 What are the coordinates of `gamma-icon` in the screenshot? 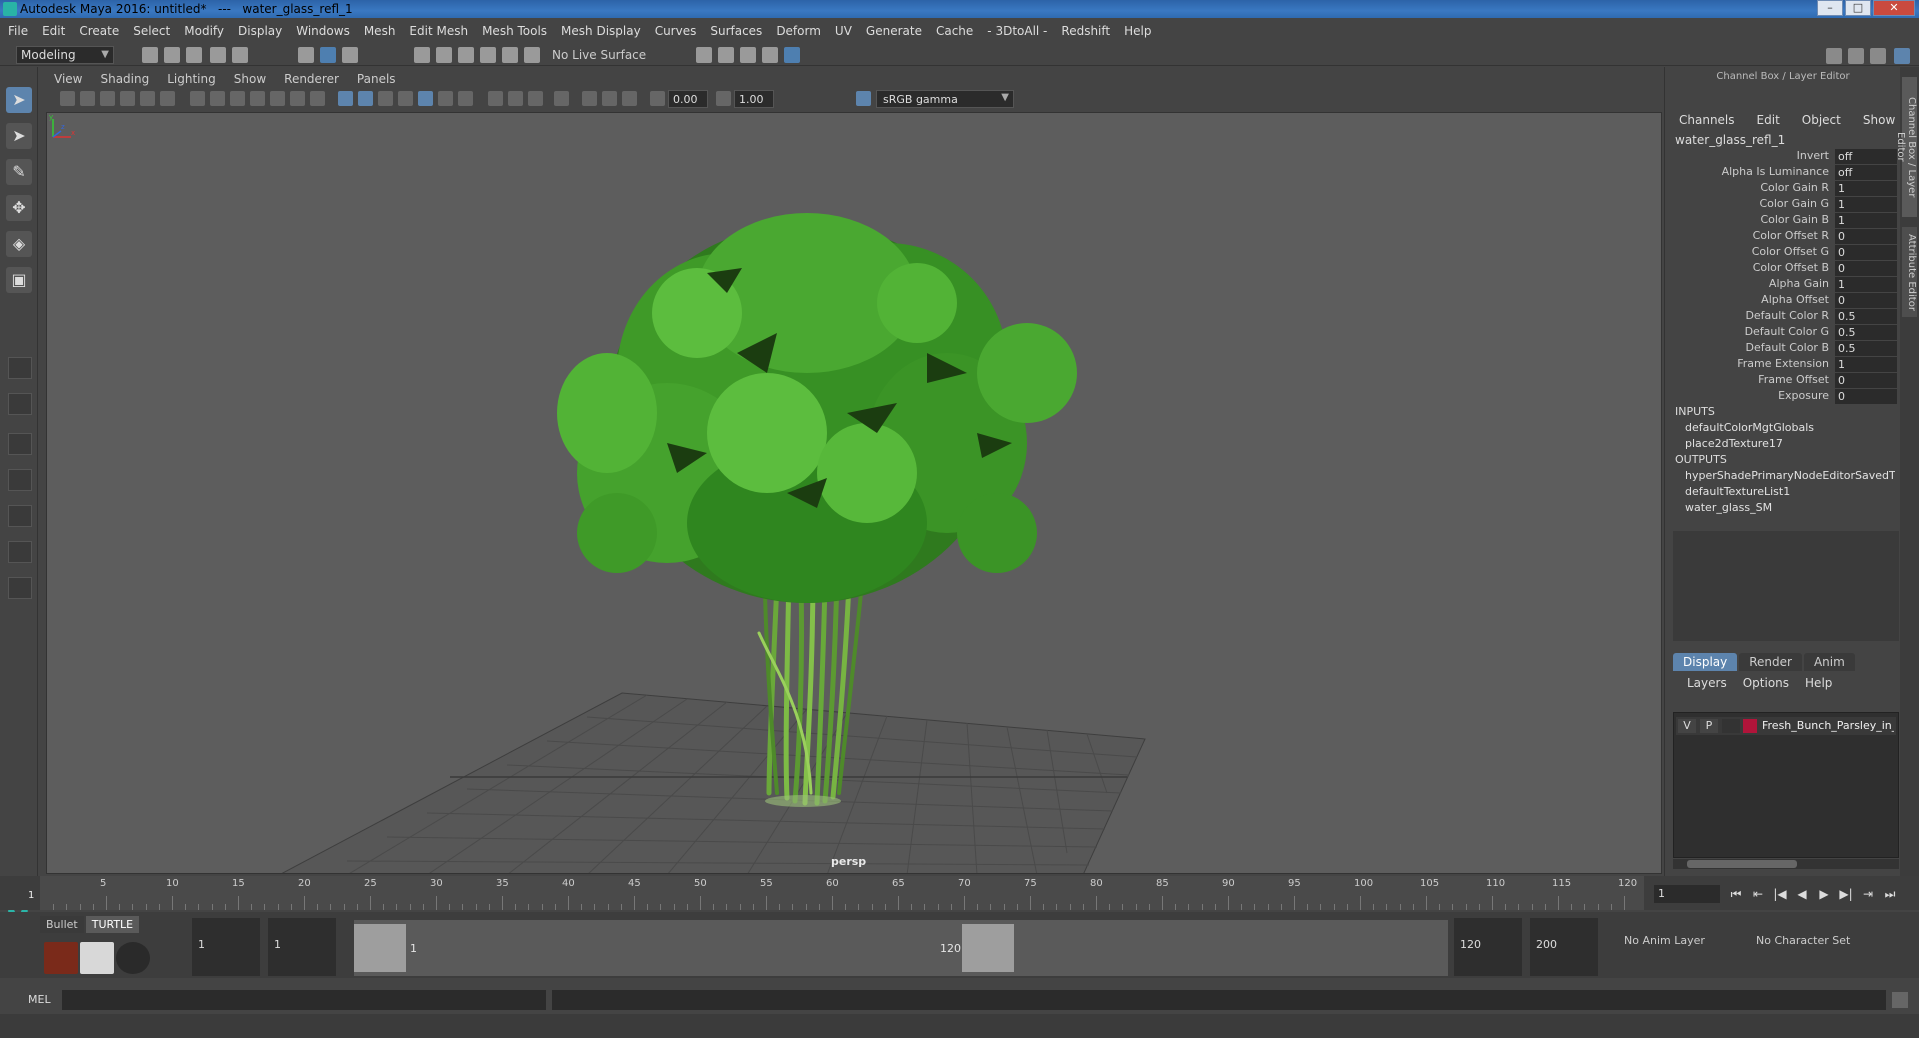 It's located at (723, 98).